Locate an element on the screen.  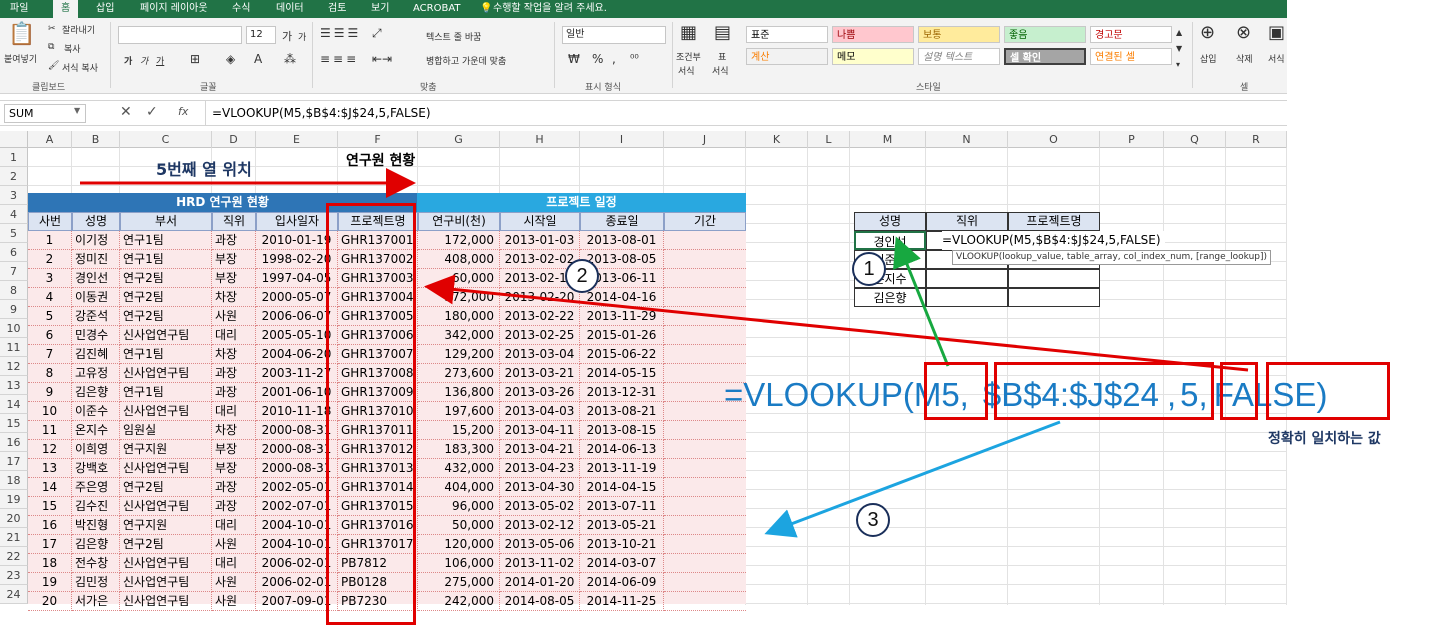
arg1-box is located at coordinates (956, 391).